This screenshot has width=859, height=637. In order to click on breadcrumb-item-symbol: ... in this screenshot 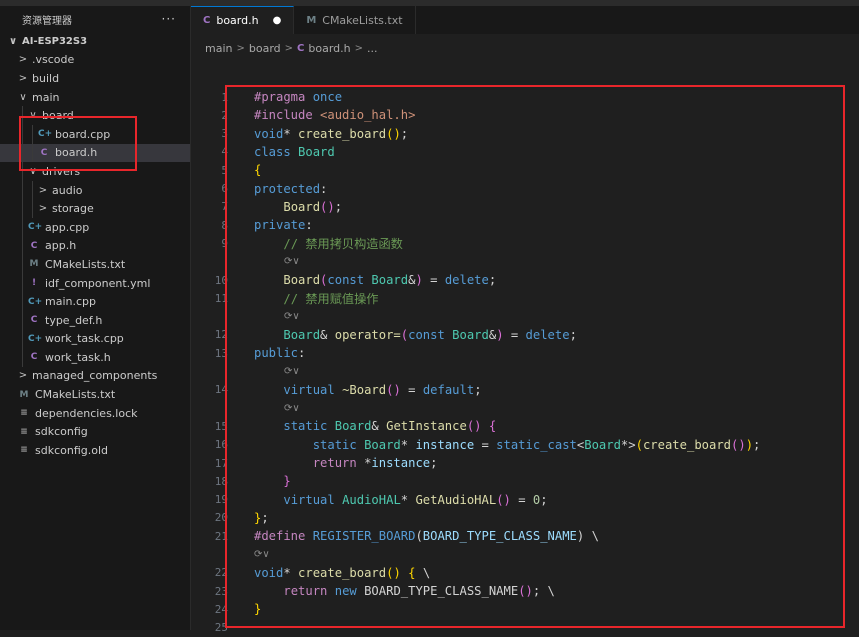, I will do `click(372, 48)`.